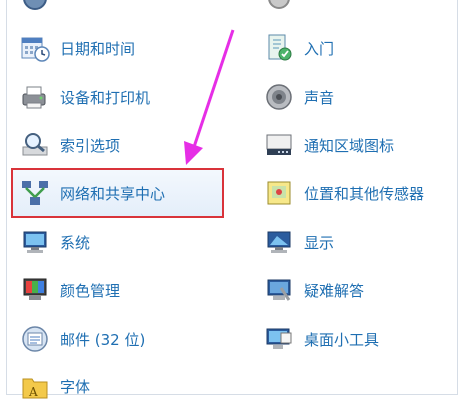  Describe the element at coordinates (123, 386) in the screenshot. I see `item-fonts: A 字体` at that location.